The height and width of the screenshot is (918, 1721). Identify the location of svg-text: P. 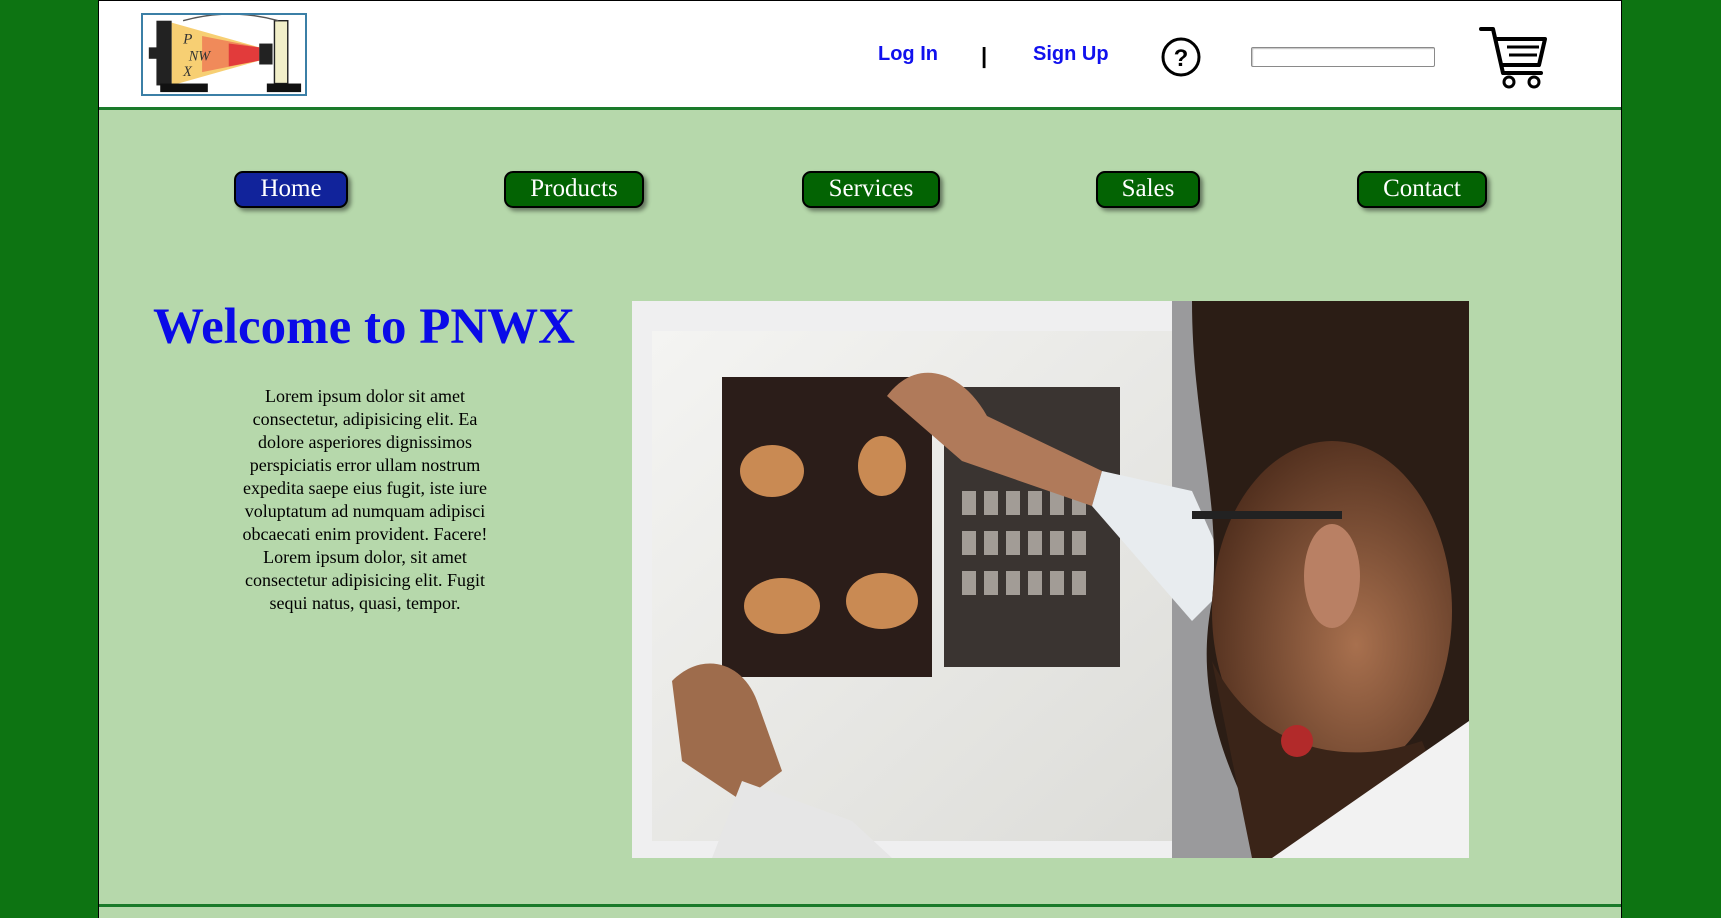
(187, 39).